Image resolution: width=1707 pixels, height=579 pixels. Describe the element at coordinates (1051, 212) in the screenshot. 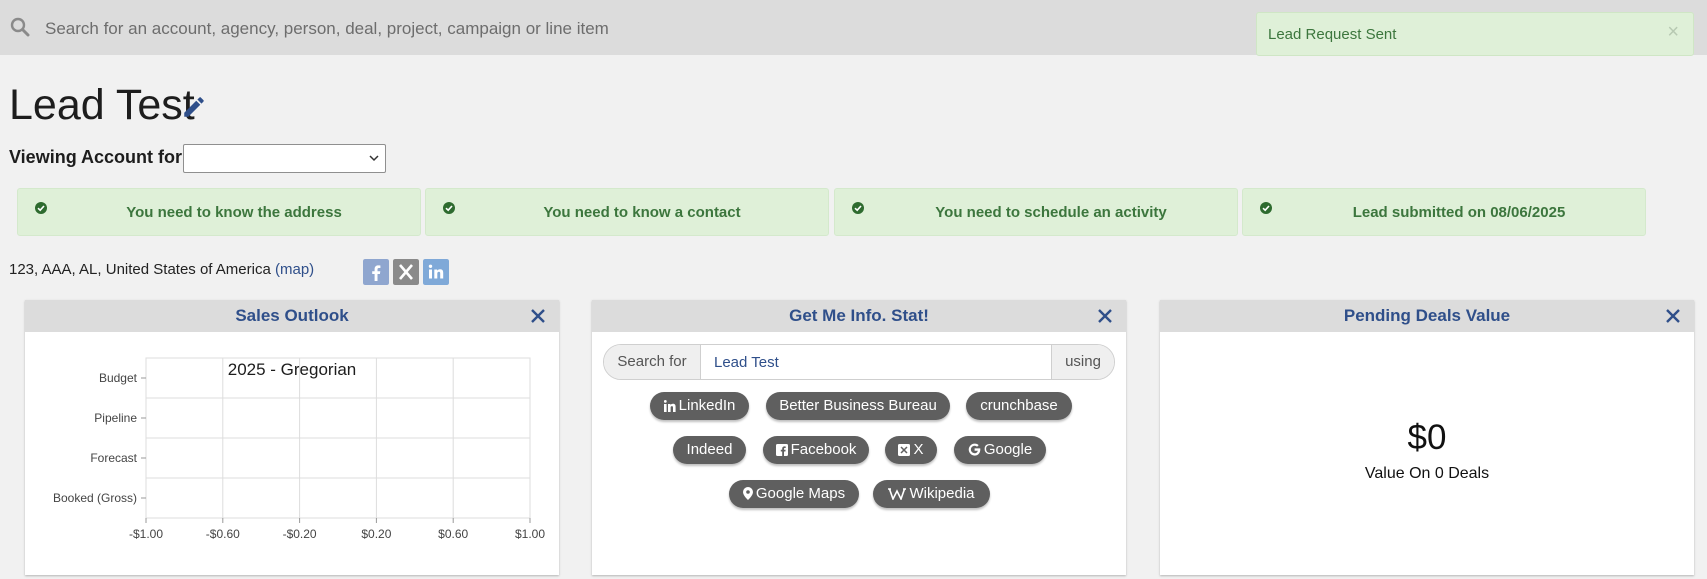

I see `checklist-item-label: You need to schedule an activity` at that location.